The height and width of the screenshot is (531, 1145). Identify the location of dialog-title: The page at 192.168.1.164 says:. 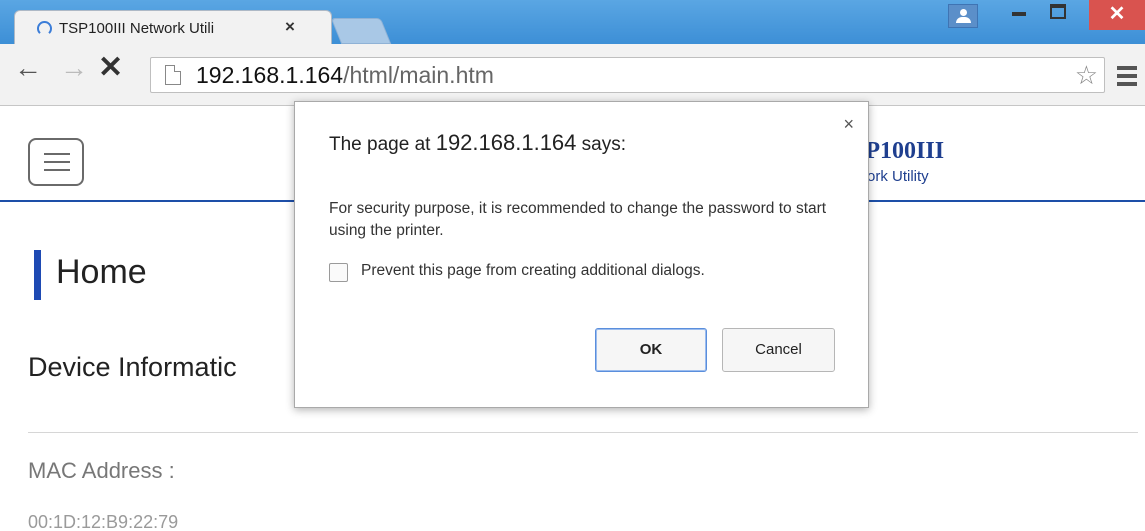
(477, 143).